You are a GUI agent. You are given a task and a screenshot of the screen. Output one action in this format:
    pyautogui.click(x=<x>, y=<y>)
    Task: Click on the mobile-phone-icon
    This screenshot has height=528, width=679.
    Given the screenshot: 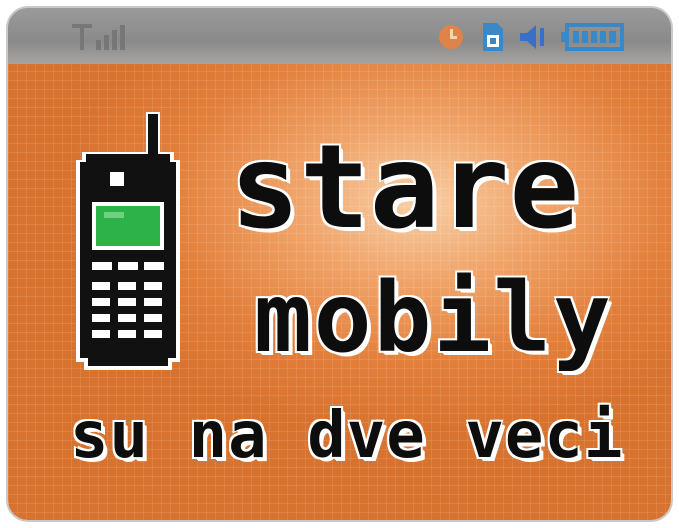 What is the action you would take?
    pyautogui.click(x=128, y=241)
    